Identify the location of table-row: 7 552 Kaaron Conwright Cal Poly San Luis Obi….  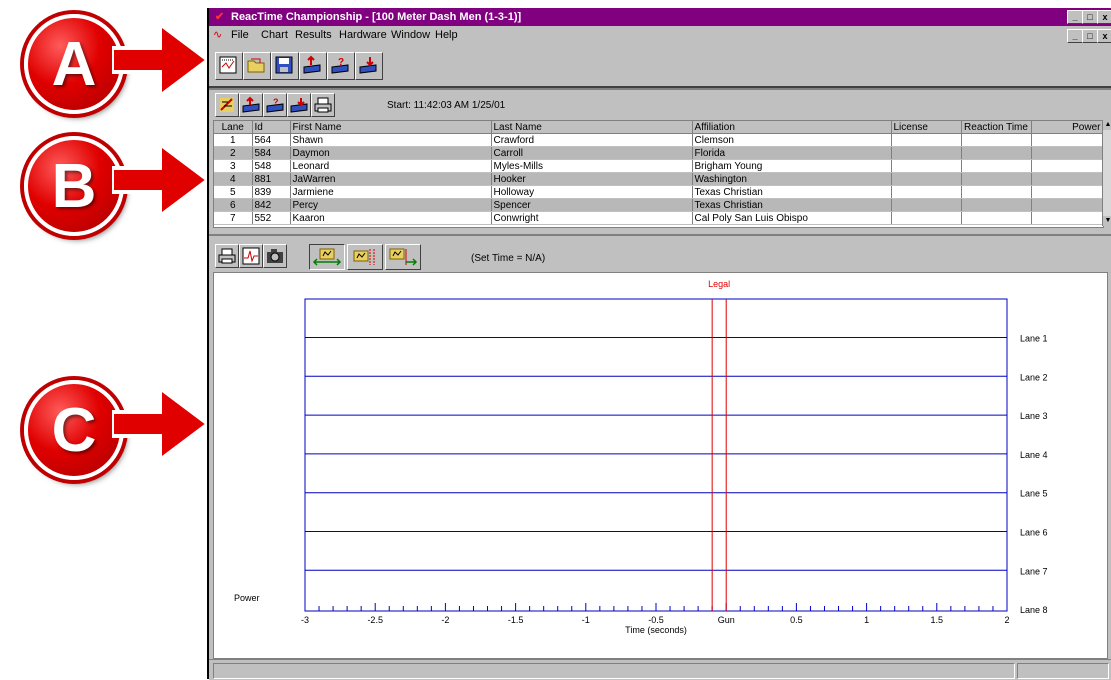
(658, 218).